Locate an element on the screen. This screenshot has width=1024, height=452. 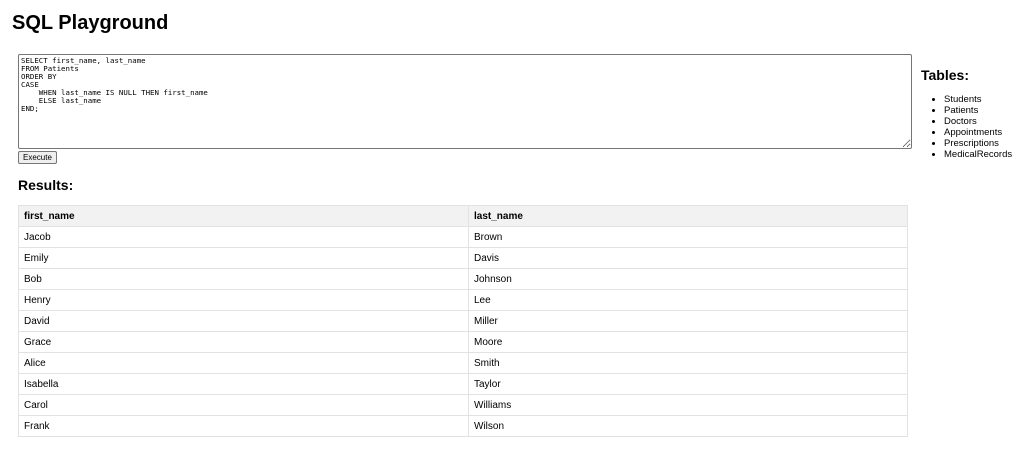
table-row: Frank Wilson is located at coordinates (463, 426).